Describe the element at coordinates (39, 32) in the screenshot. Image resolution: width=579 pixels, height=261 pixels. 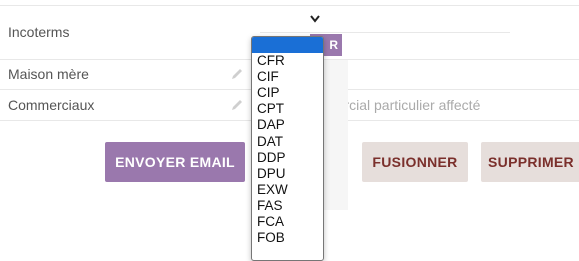
I see `incoterms-label: Incoterms` at that location.